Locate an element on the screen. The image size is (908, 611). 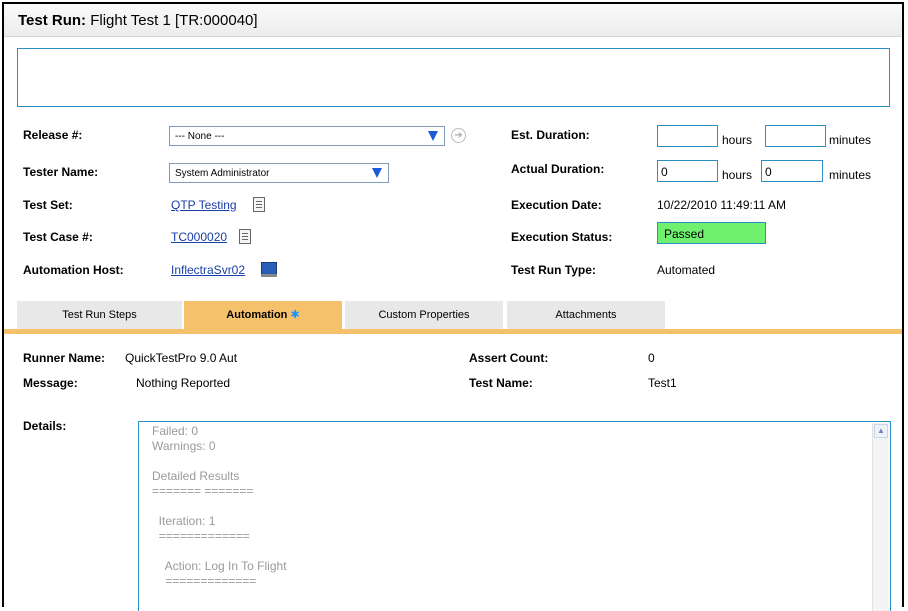
test-name-label: Test Name: is located at coordinates (501, 383).